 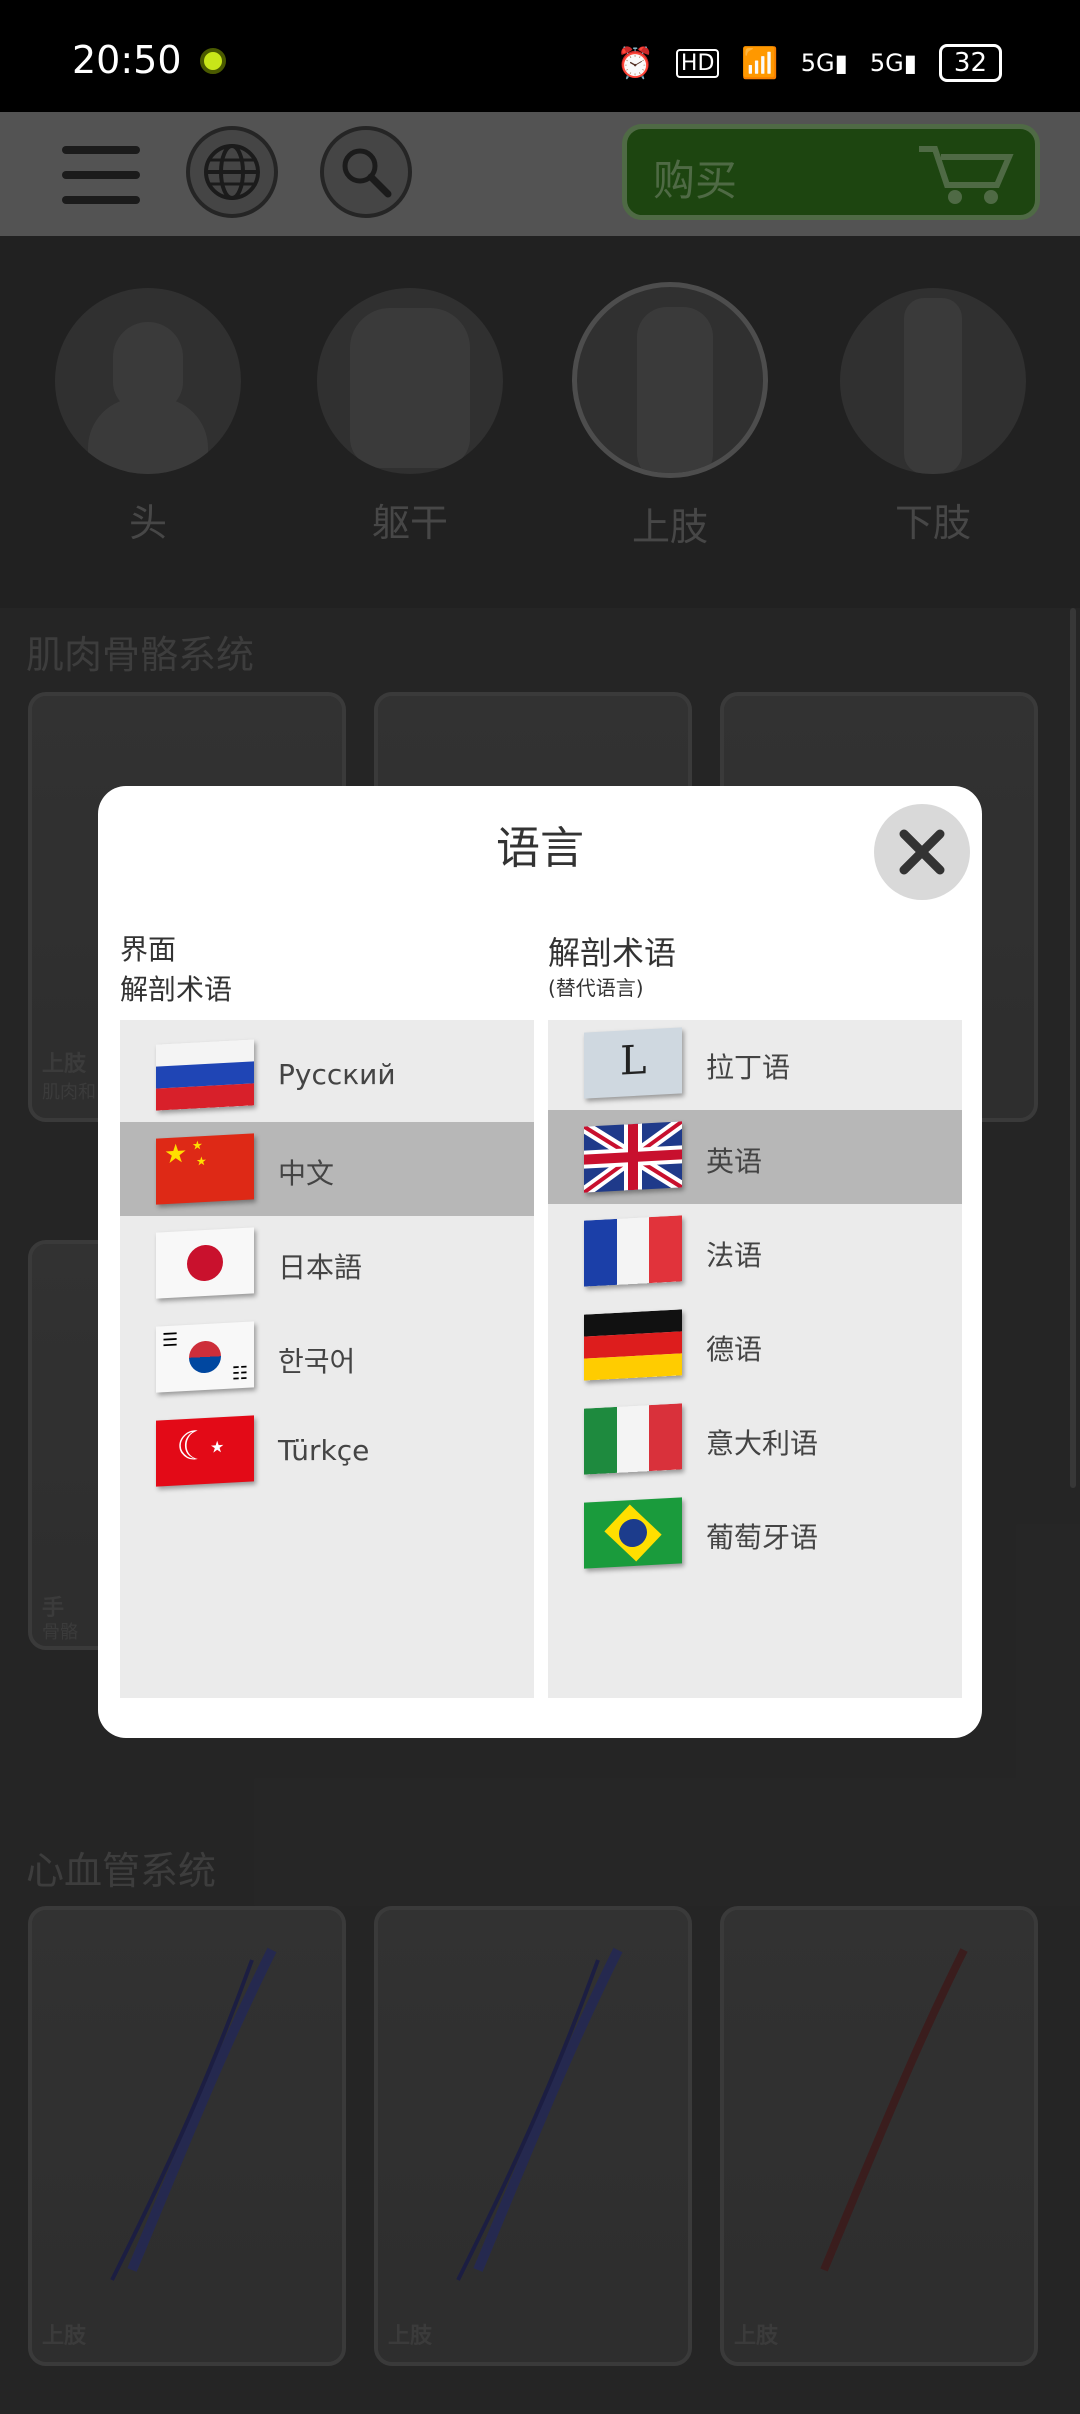 I want to click on language-item: 德语, so click(x=755, y=1345).